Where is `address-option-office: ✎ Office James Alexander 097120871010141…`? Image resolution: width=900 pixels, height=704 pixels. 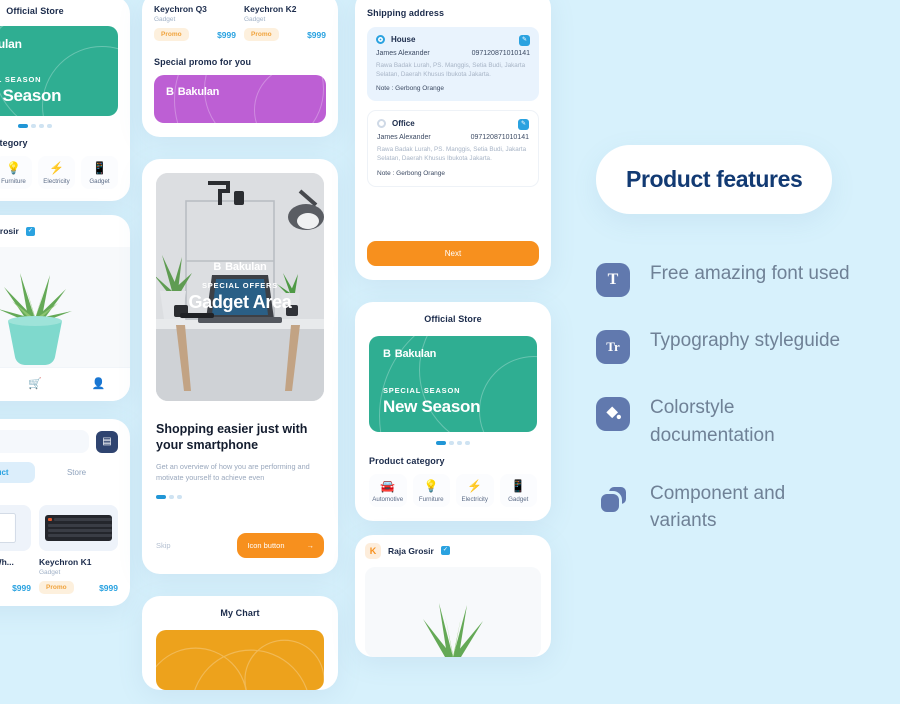 address-option-office: ✎ Office James Alexander 097120871010141… is located at coordinates (453, 148).